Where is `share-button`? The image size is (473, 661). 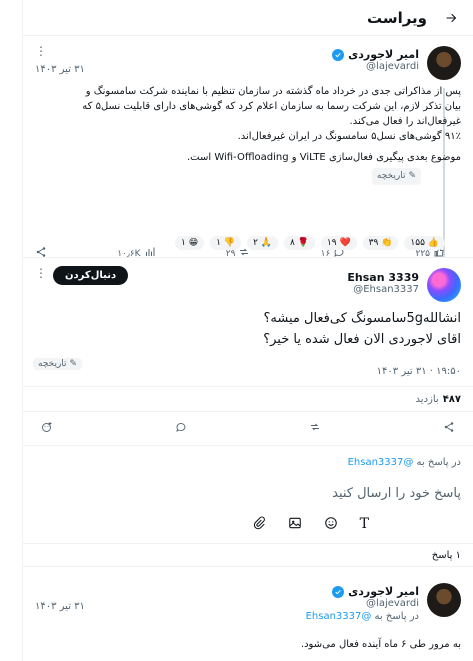
share-button is located at coordinates (41, 253).